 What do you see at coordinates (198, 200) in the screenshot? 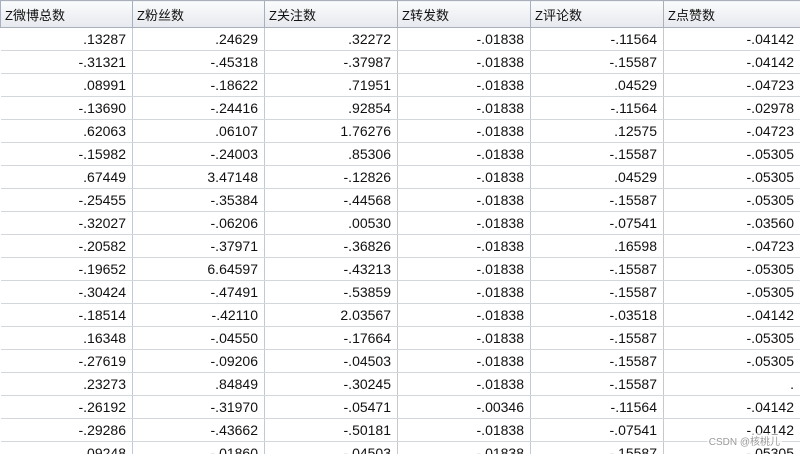
I see `table-cell: -.35384` at bounding box center [198, 200].